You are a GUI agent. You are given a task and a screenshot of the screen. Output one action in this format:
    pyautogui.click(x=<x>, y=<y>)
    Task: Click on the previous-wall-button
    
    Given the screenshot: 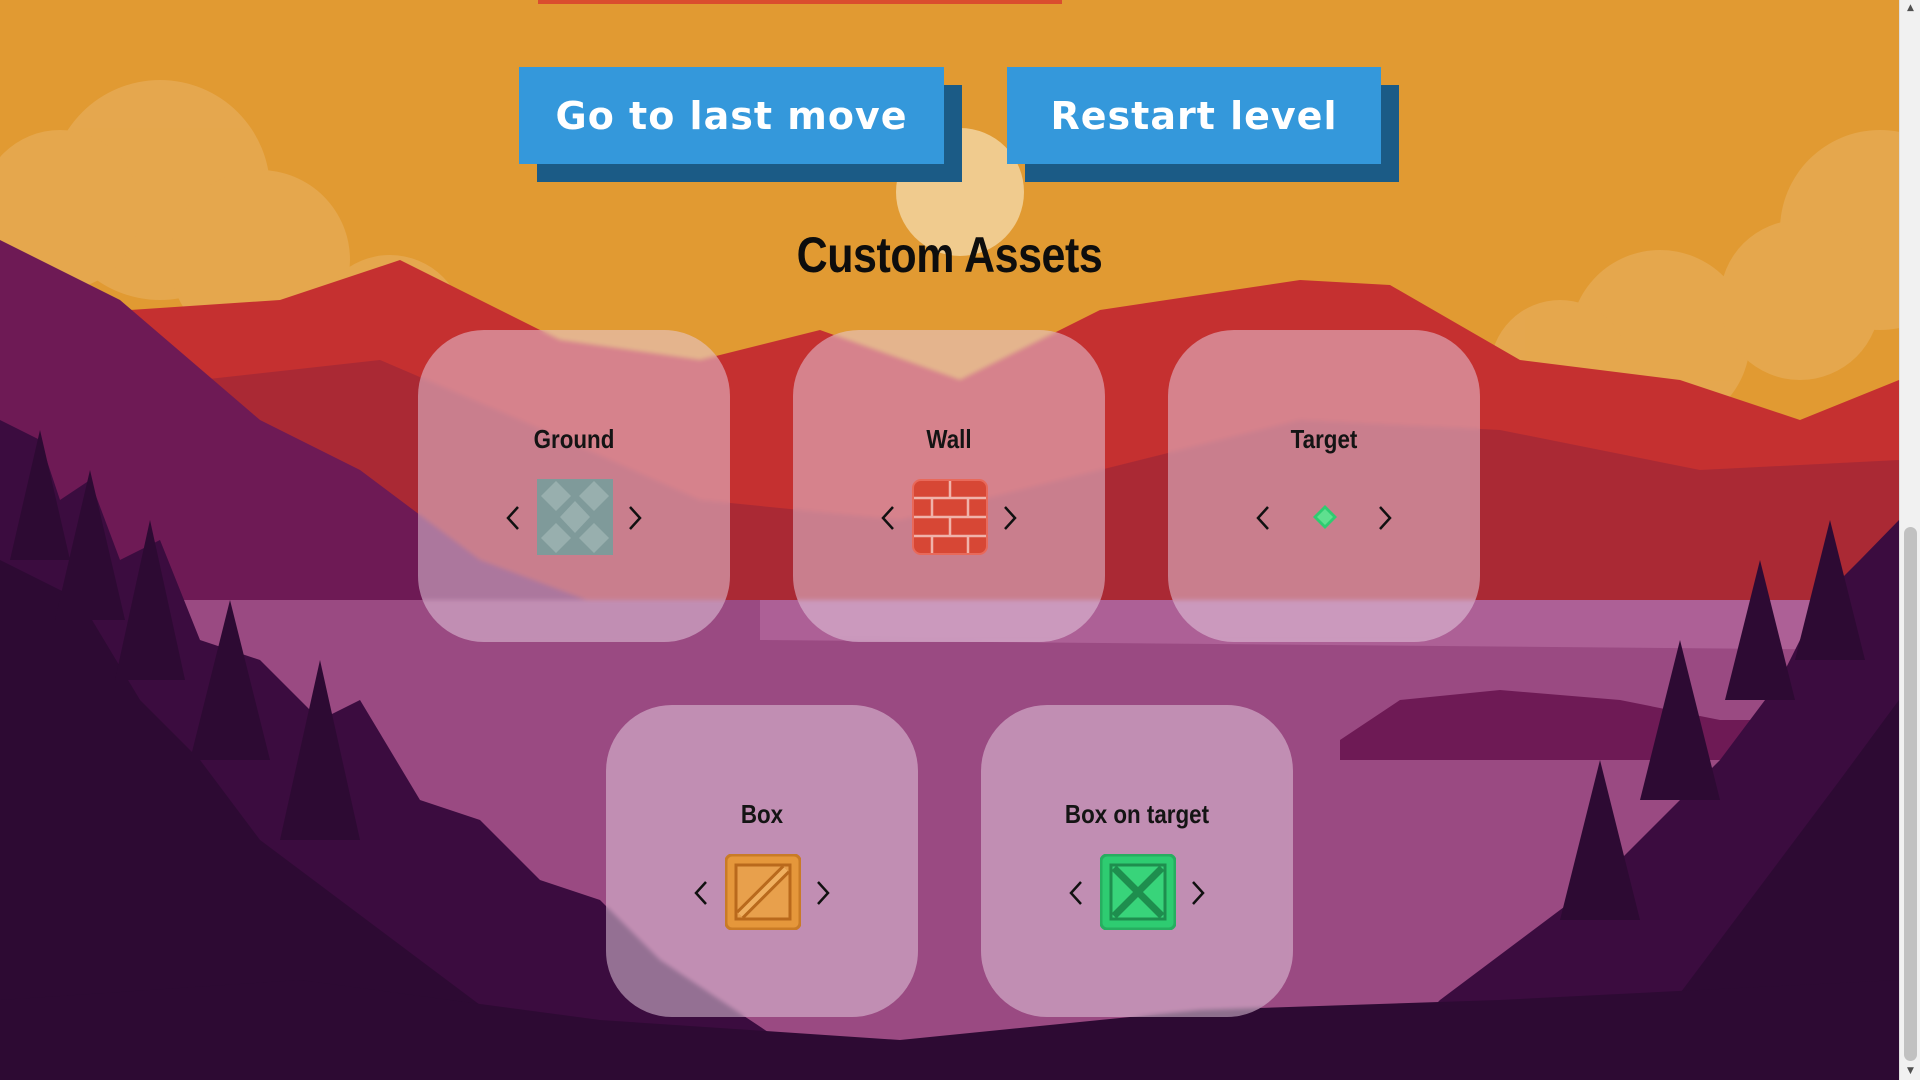 What is the action you would take?
    pyautogui.click(x=888, y=518)
    